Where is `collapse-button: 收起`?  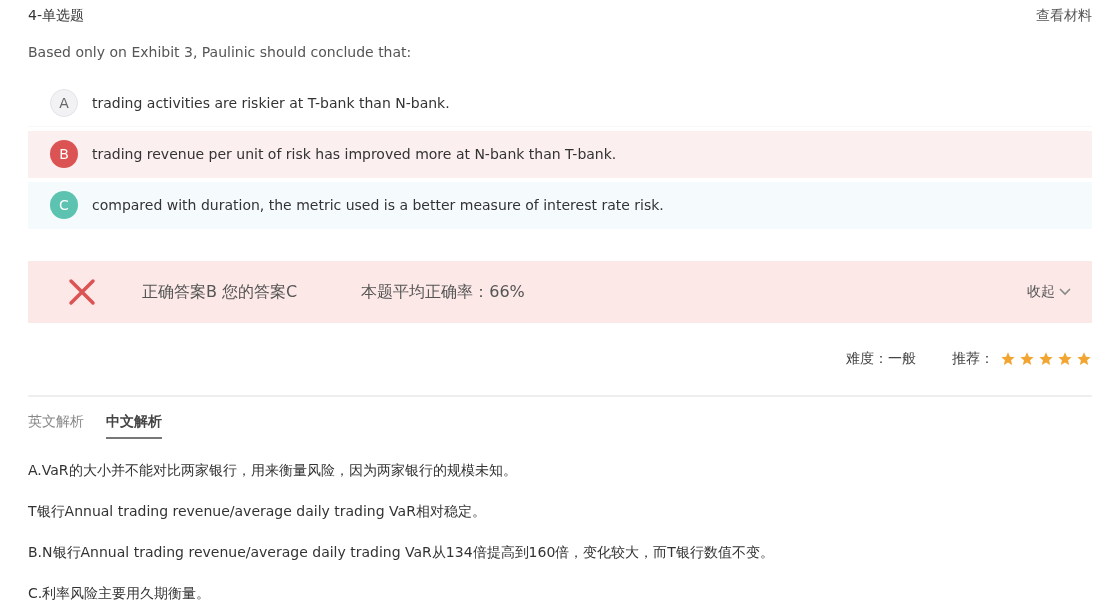 collapse-button: 收起 is located at coordinates (1049, 292).